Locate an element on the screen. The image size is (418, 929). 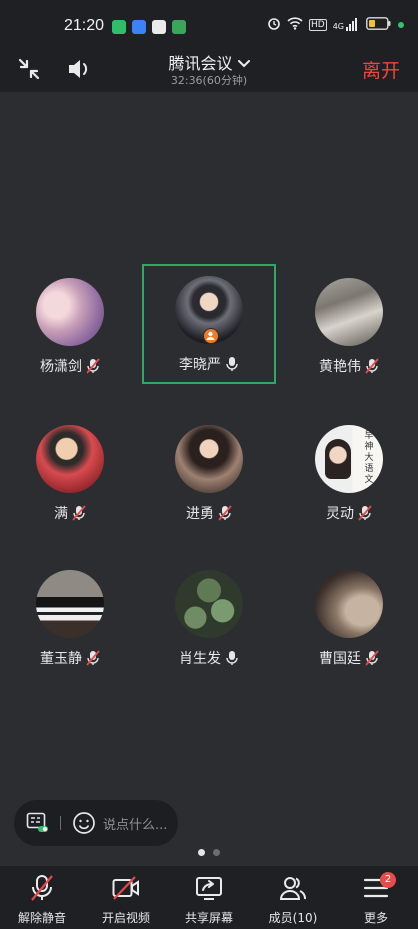
avatar-char: 大 is located at coordinates (369, 458).